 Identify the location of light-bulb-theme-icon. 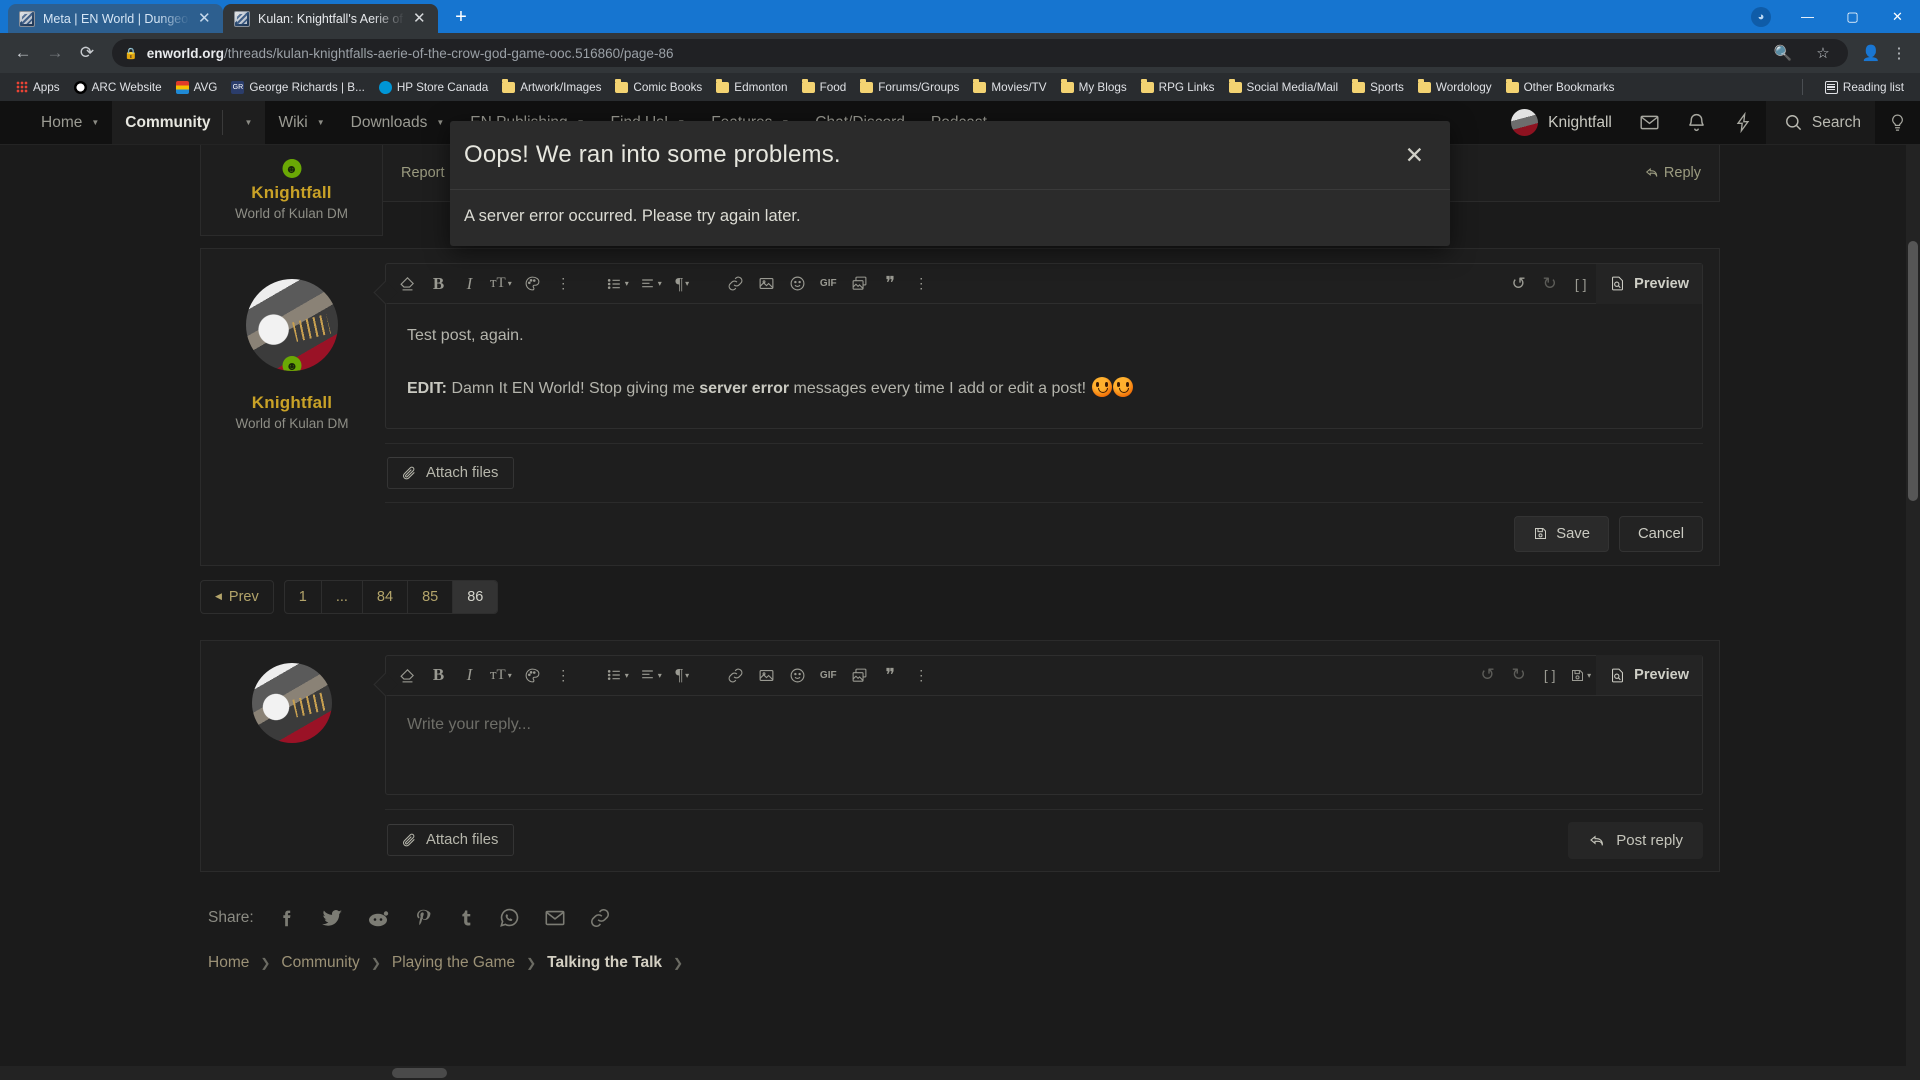
(1897, 122).